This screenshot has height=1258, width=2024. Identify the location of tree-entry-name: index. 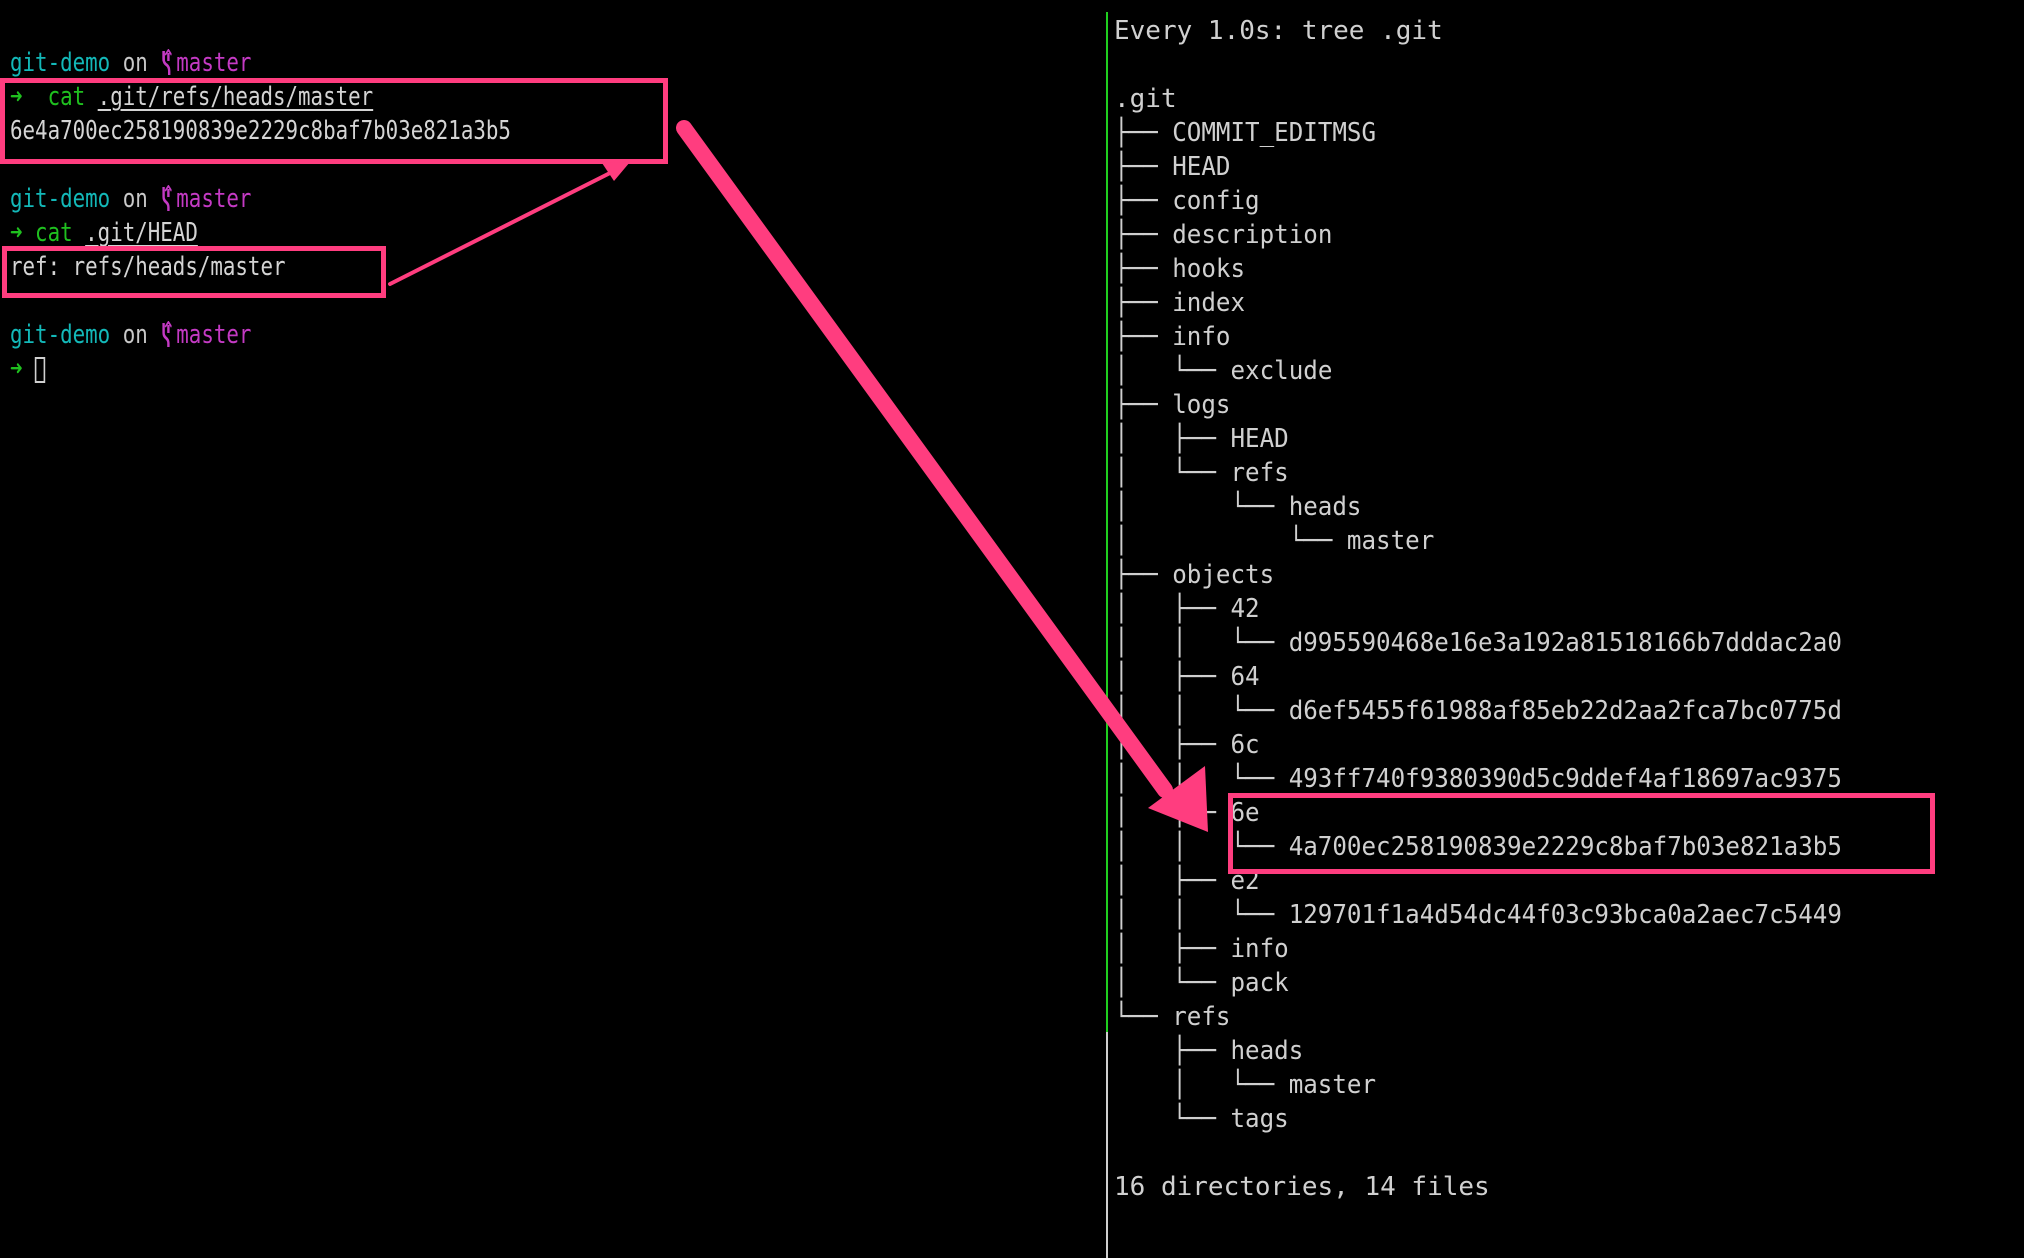
(1209, 303).